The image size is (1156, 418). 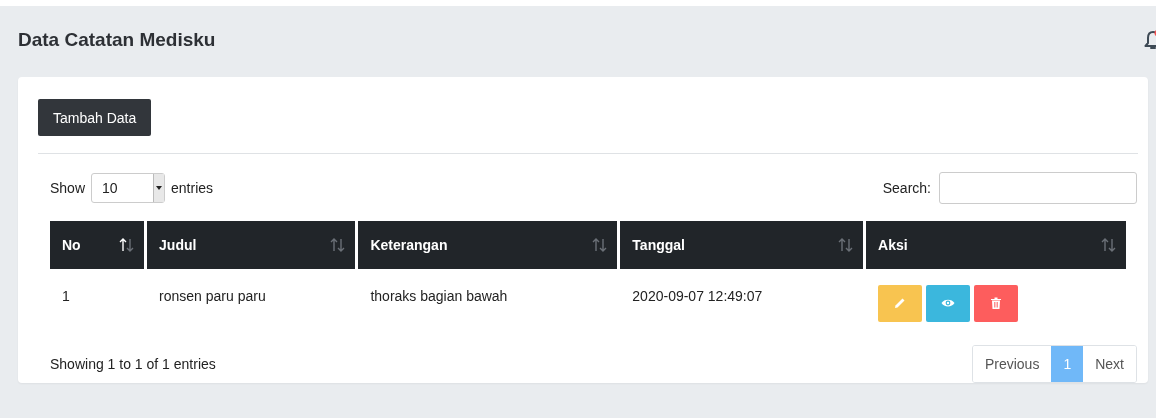 I want to click on delete-button, so click(x=996, y=303).